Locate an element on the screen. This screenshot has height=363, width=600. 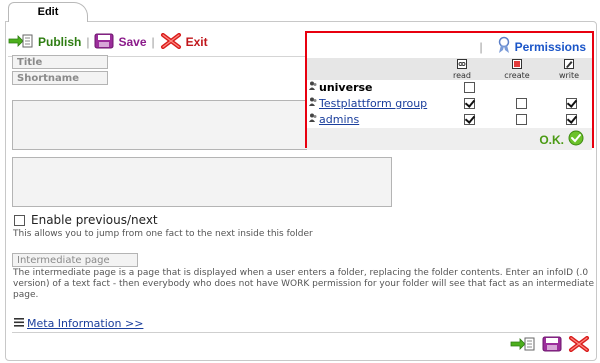
read-icon is located at coordinates (462, 65).